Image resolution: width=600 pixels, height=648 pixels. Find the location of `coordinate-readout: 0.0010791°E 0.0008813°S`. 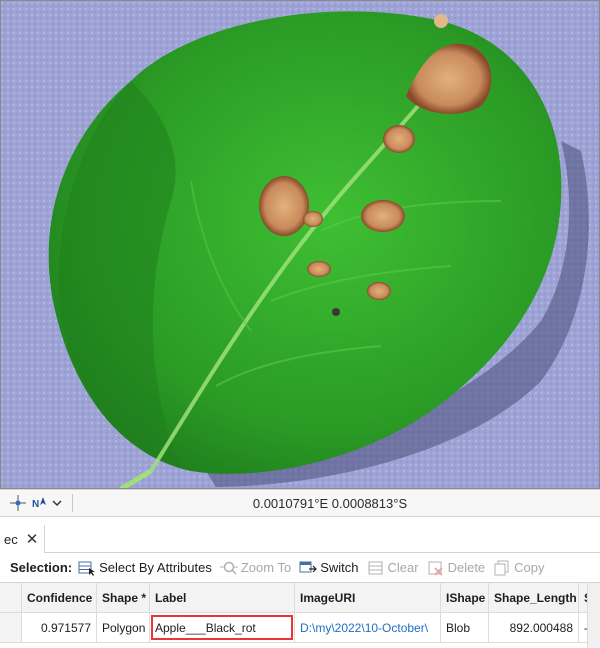

coordinate-readout: 0.0010791°E 0.0008813°S is located at coordinates (330, 503).